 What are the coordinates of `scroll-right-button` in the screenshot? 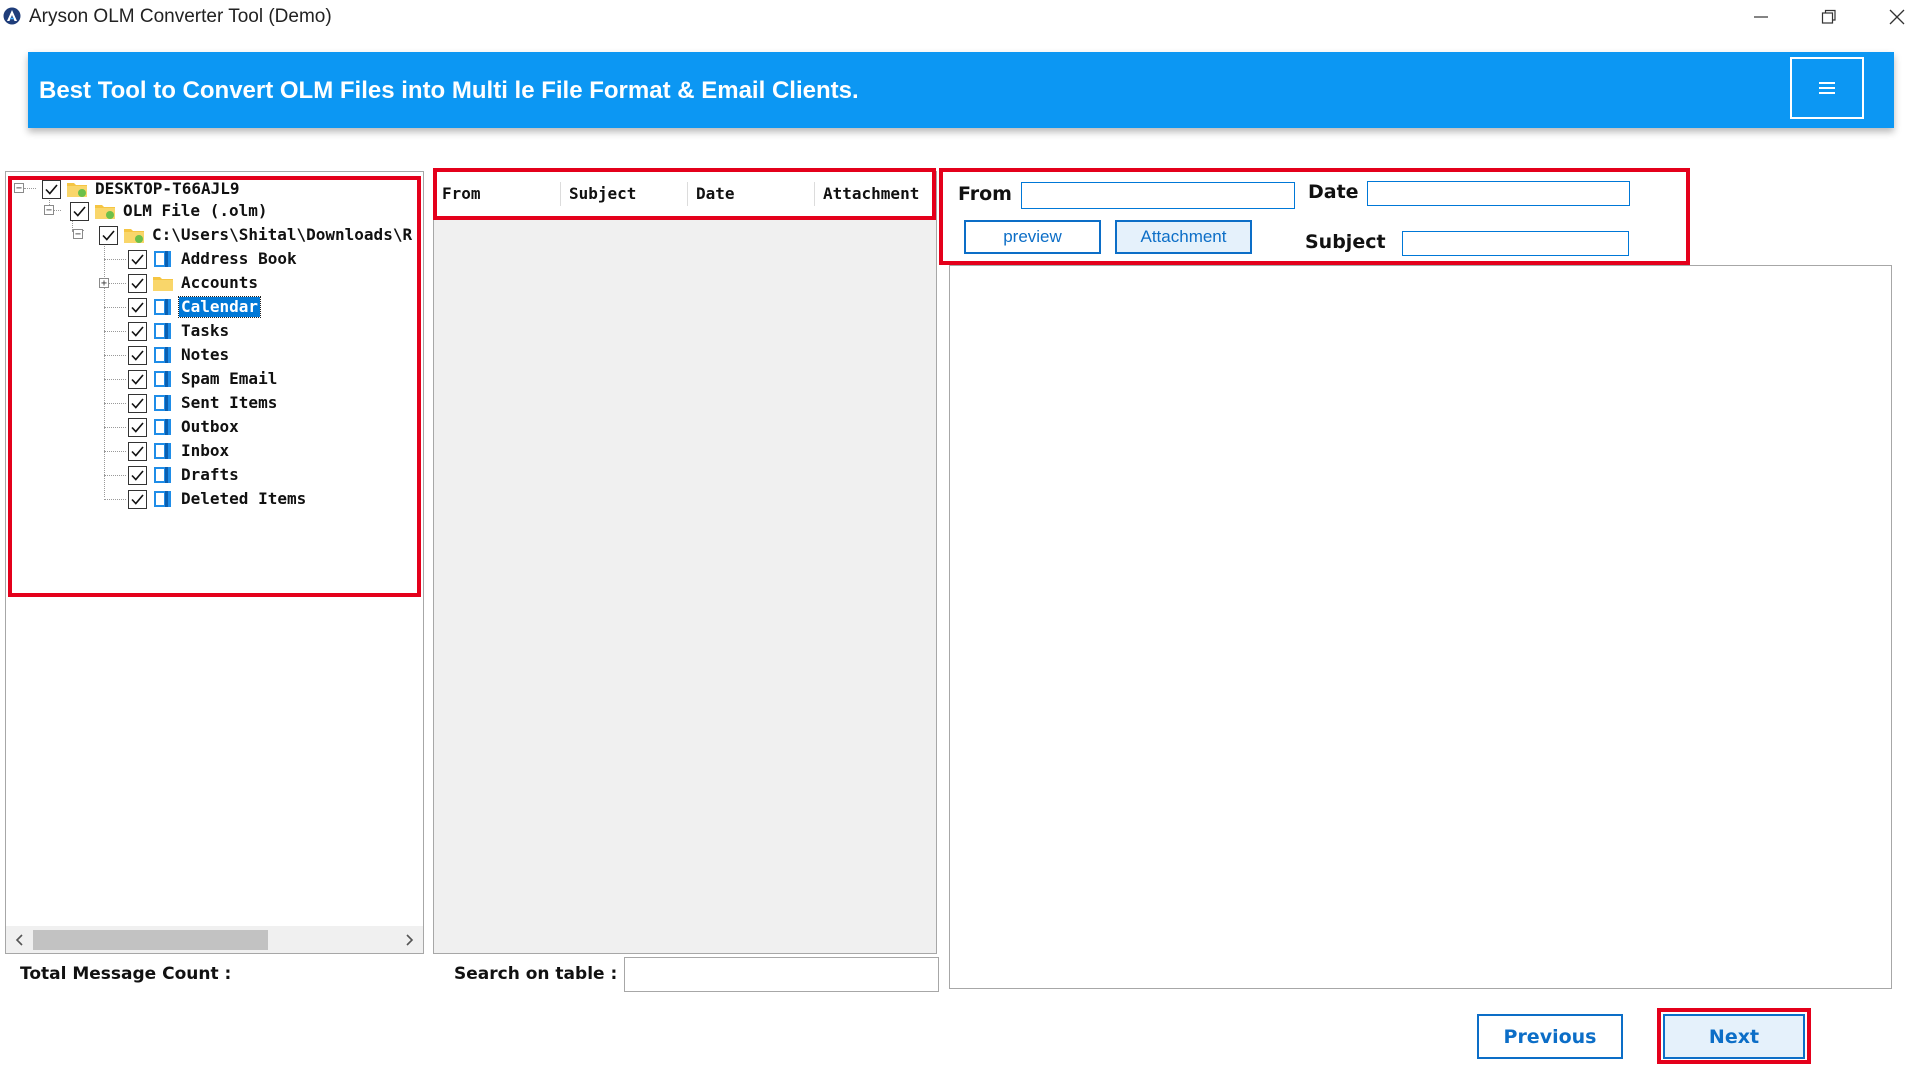 It's located at (410, 939).